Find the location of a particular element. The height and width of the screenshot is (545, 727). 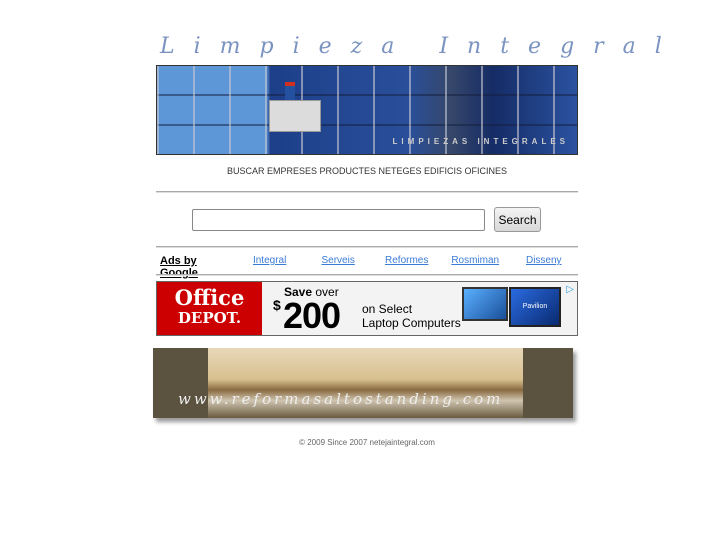

laptop-image is located at coordinates (485, 304).